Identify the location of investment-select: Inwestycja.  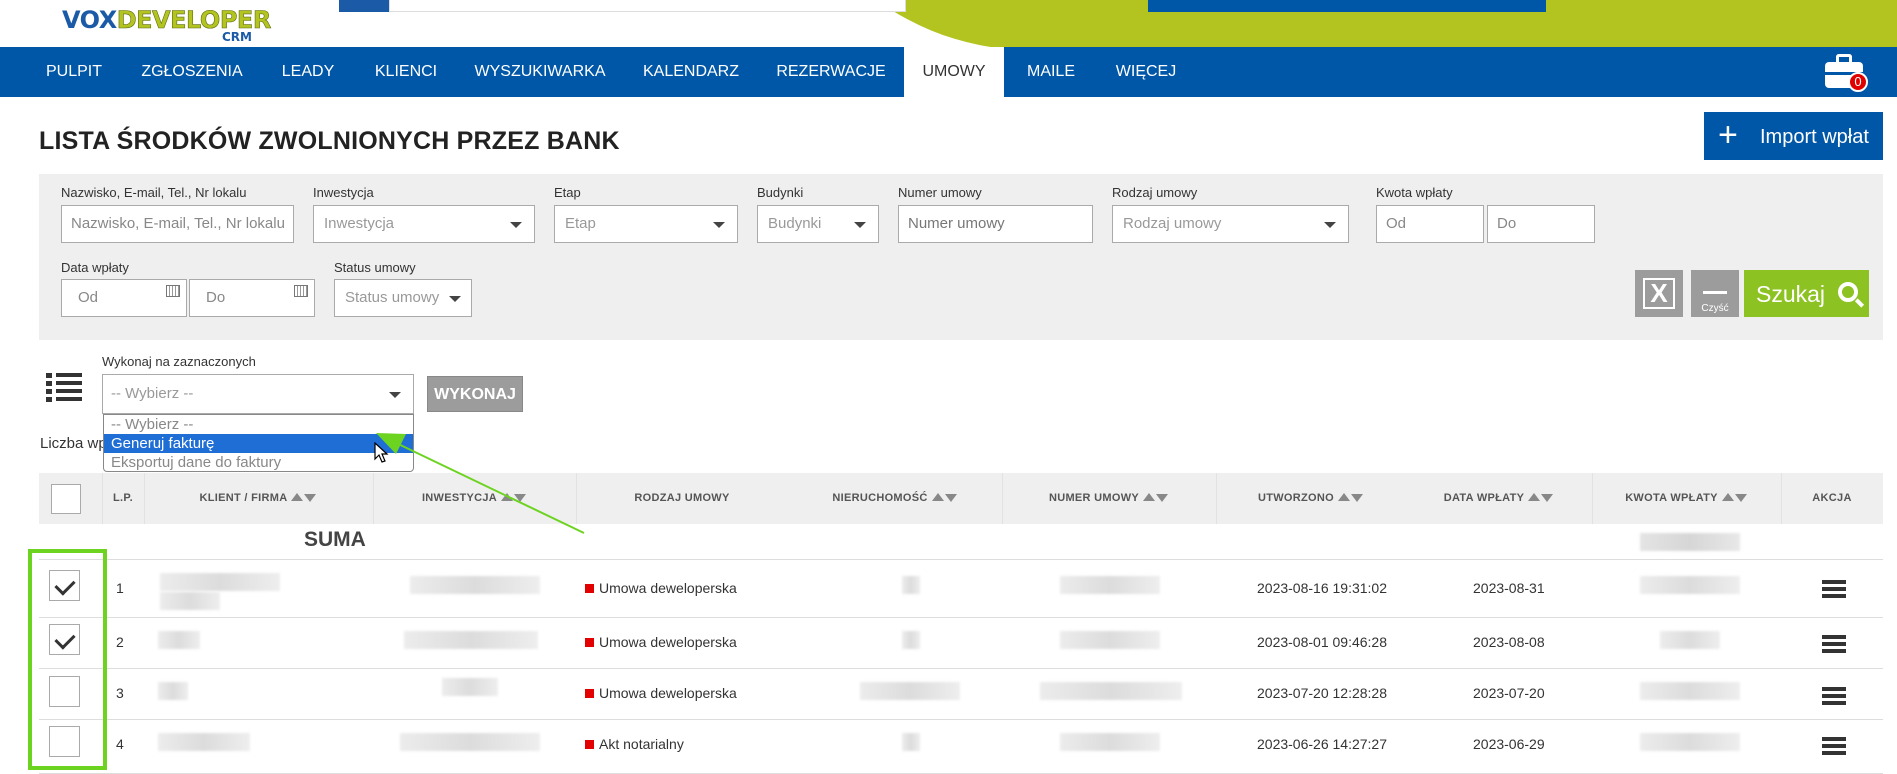
(424, 224).